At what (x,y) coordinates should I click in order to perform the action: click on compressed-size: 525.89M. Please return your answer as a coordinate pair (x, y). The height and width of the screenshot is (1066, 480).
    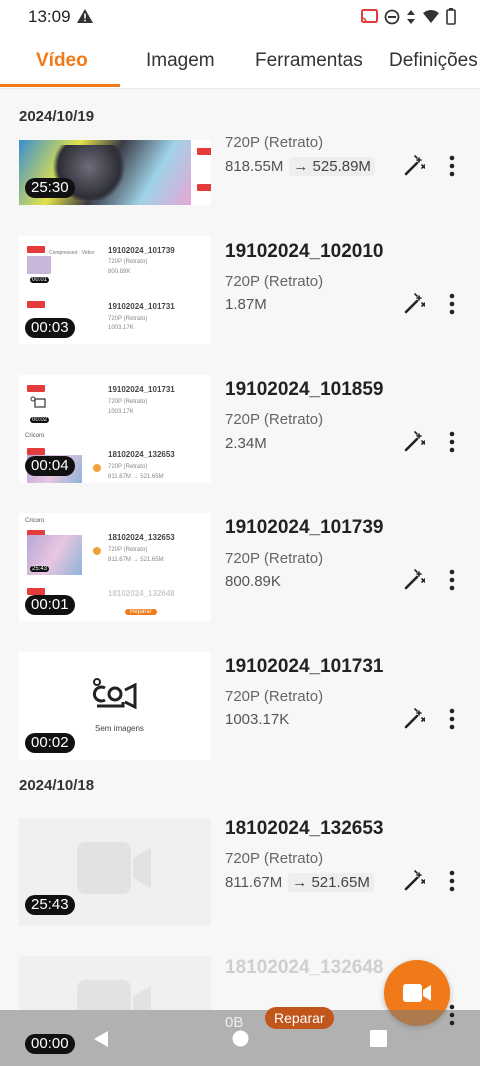
    Looking at the image, I should click on (341, 166).